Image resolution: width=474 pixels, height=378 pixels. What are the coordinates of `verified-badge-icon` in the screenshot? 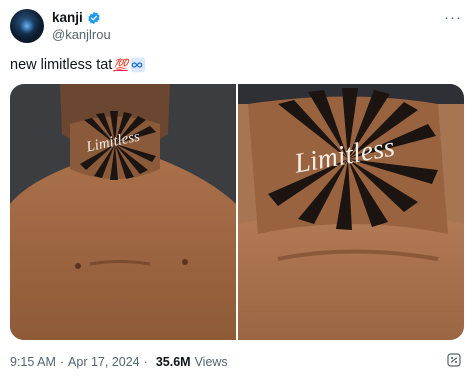 It's located at (94, 17).